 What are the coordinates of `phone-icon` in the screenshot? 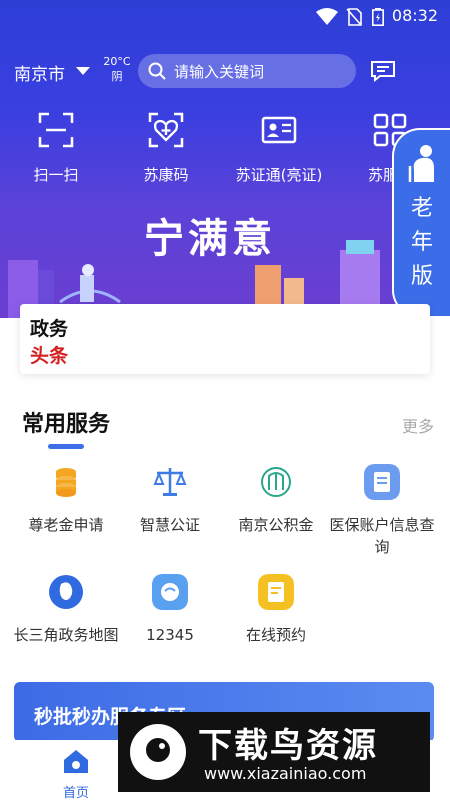 It's located at (170, 592).